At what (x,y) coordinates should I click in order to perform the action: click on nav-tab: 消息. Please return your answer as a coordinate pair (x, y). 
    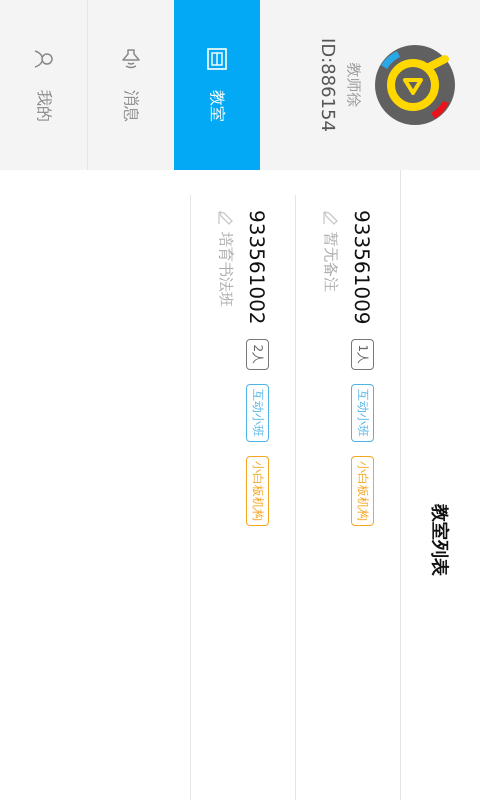
    Looking at the image, I should click on (131, 85).